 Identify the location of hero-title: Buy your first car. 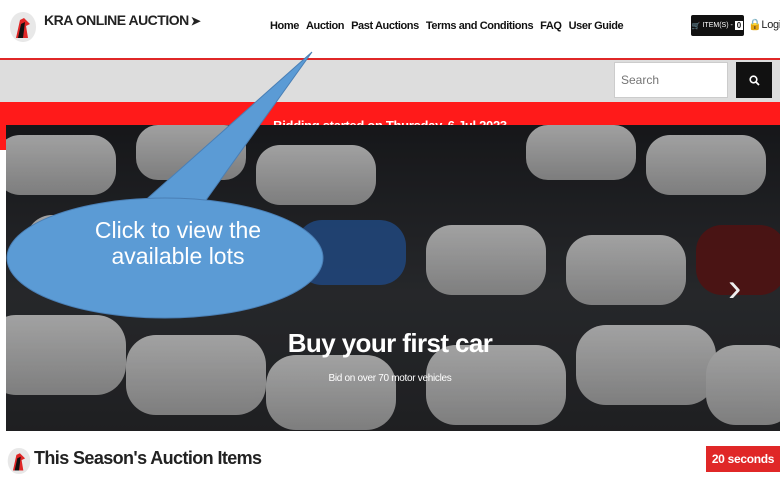
(390, 343).